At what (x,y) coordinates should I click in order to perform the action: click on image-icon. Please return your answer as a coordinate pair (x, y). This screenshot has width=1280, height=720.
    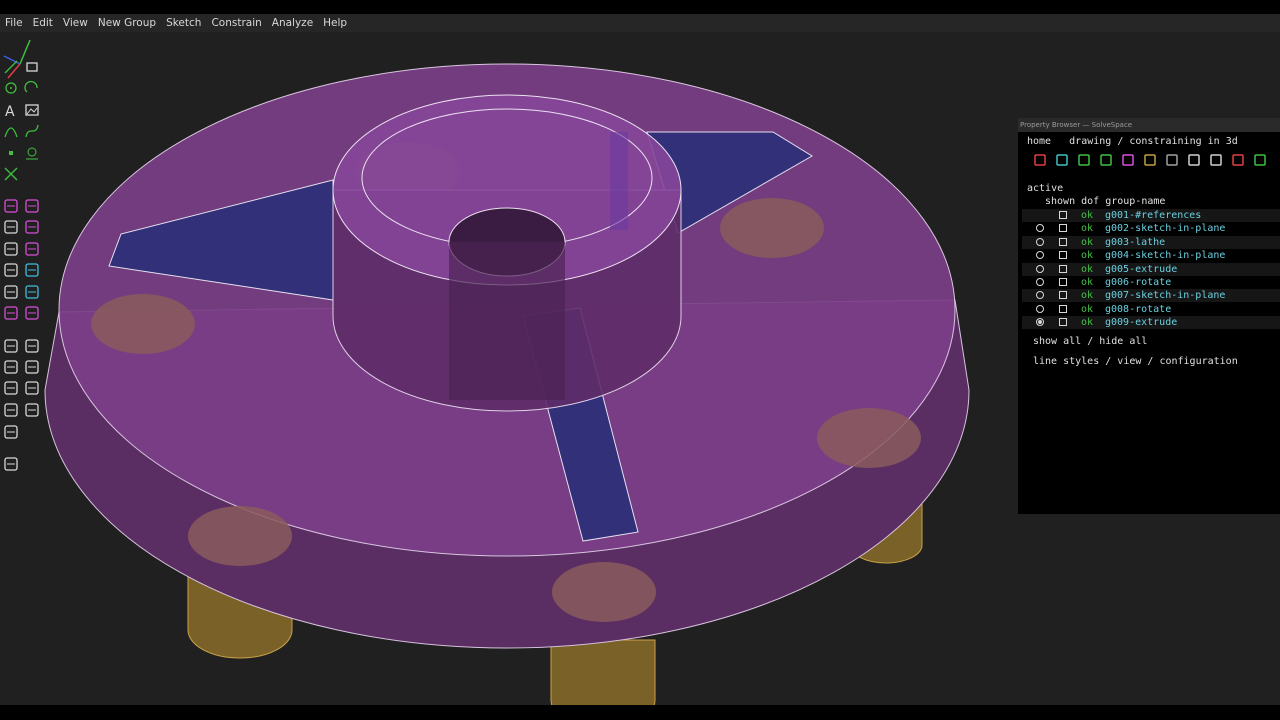
    Looking at the image, I should click on (32, 110).